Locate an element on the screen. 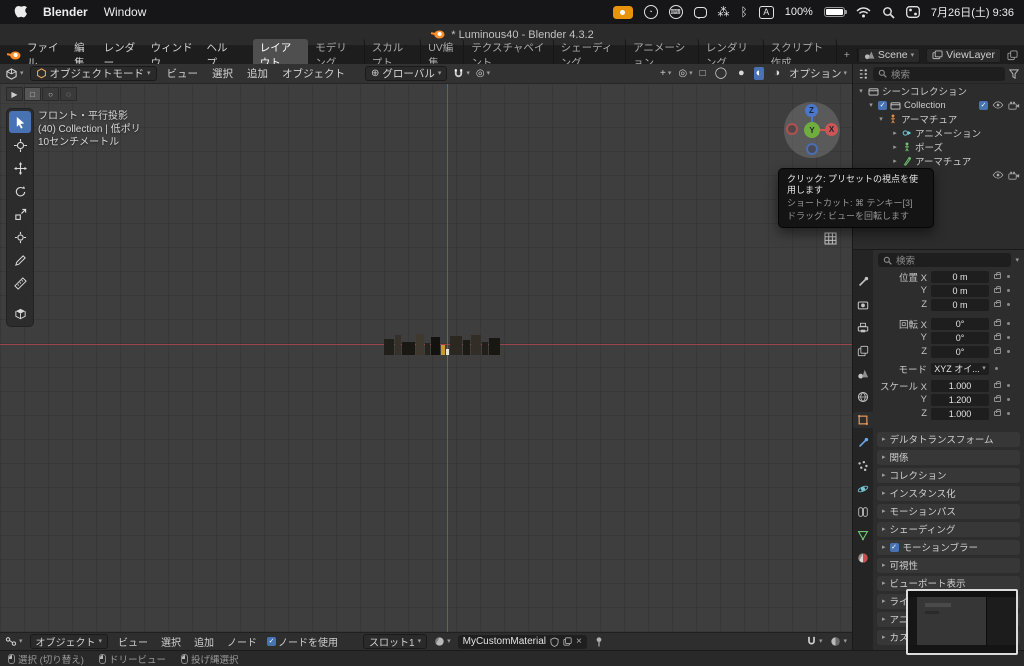 The height and width of the screenshot is (666, 1024). menubar-chat-icon is located at coordinates (700, 12).